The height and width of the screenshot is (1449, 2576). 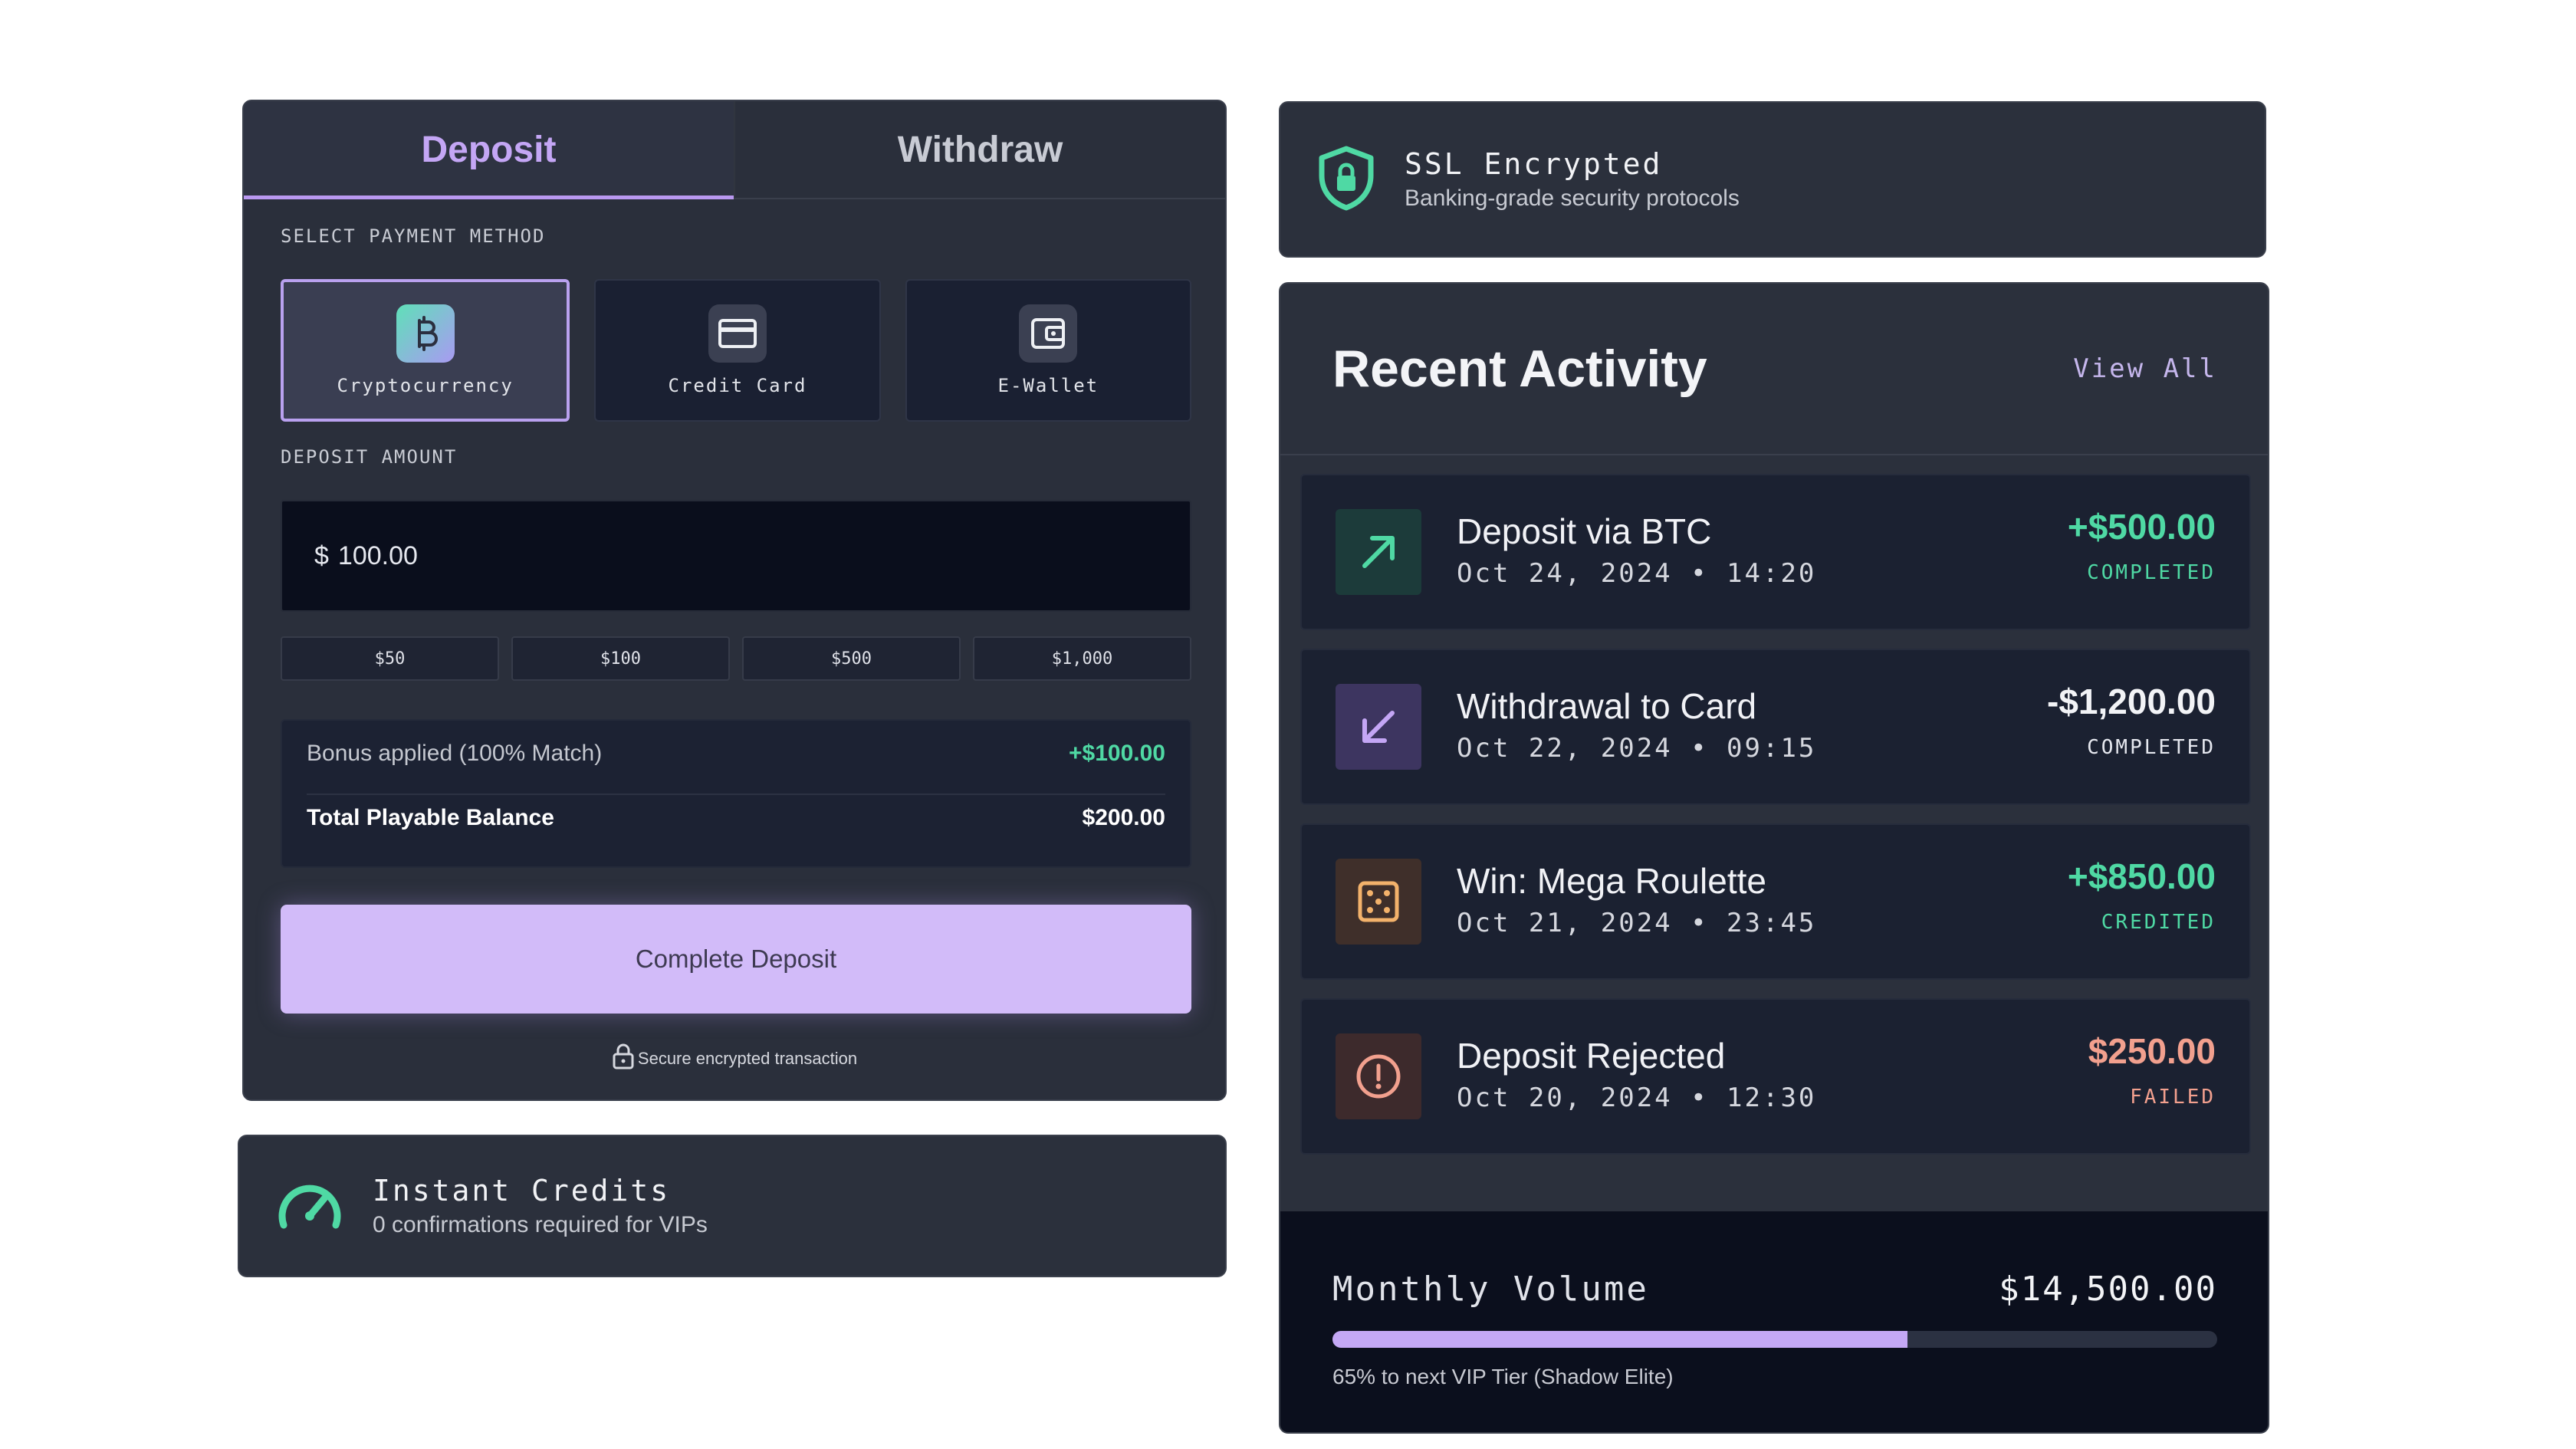 I want to click on vip-progress-bar, so click(x=1775, y=1339).